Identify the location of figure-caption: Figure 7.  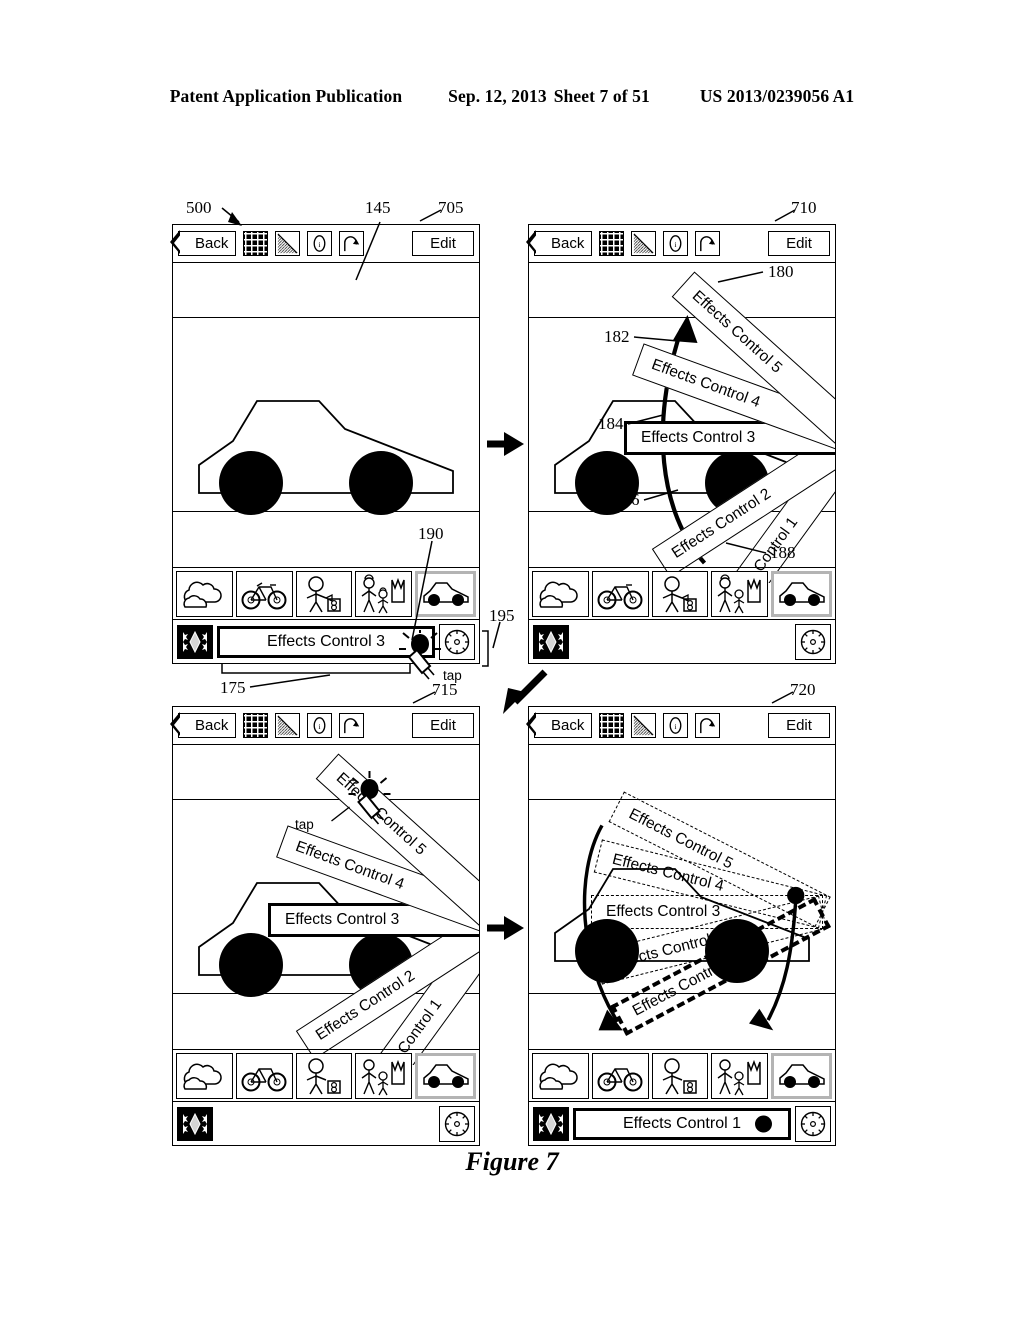
(512, 1161).